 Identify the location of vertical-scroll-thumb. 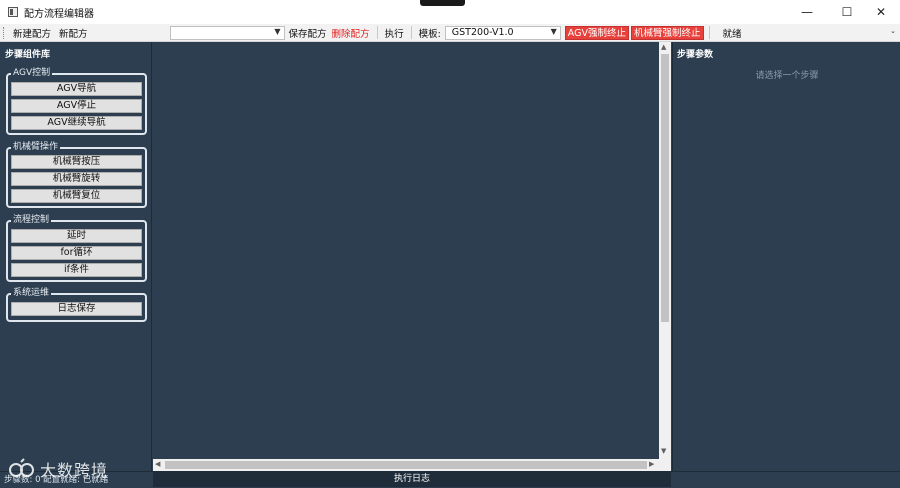
(665, 188).